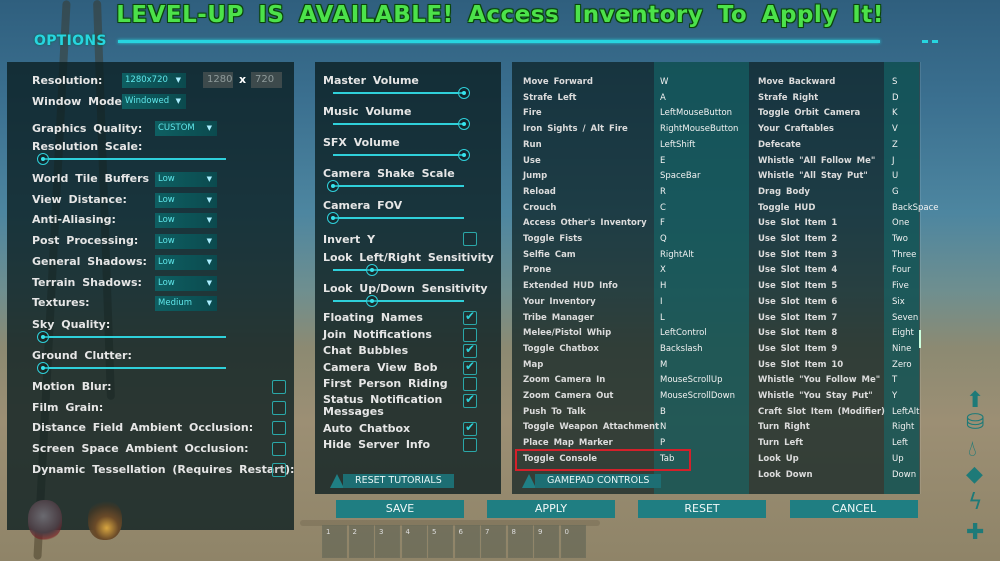 The width and height of the screenshot is (1000, 561). I want to click on keybind-action: Run, so click(532, 145).